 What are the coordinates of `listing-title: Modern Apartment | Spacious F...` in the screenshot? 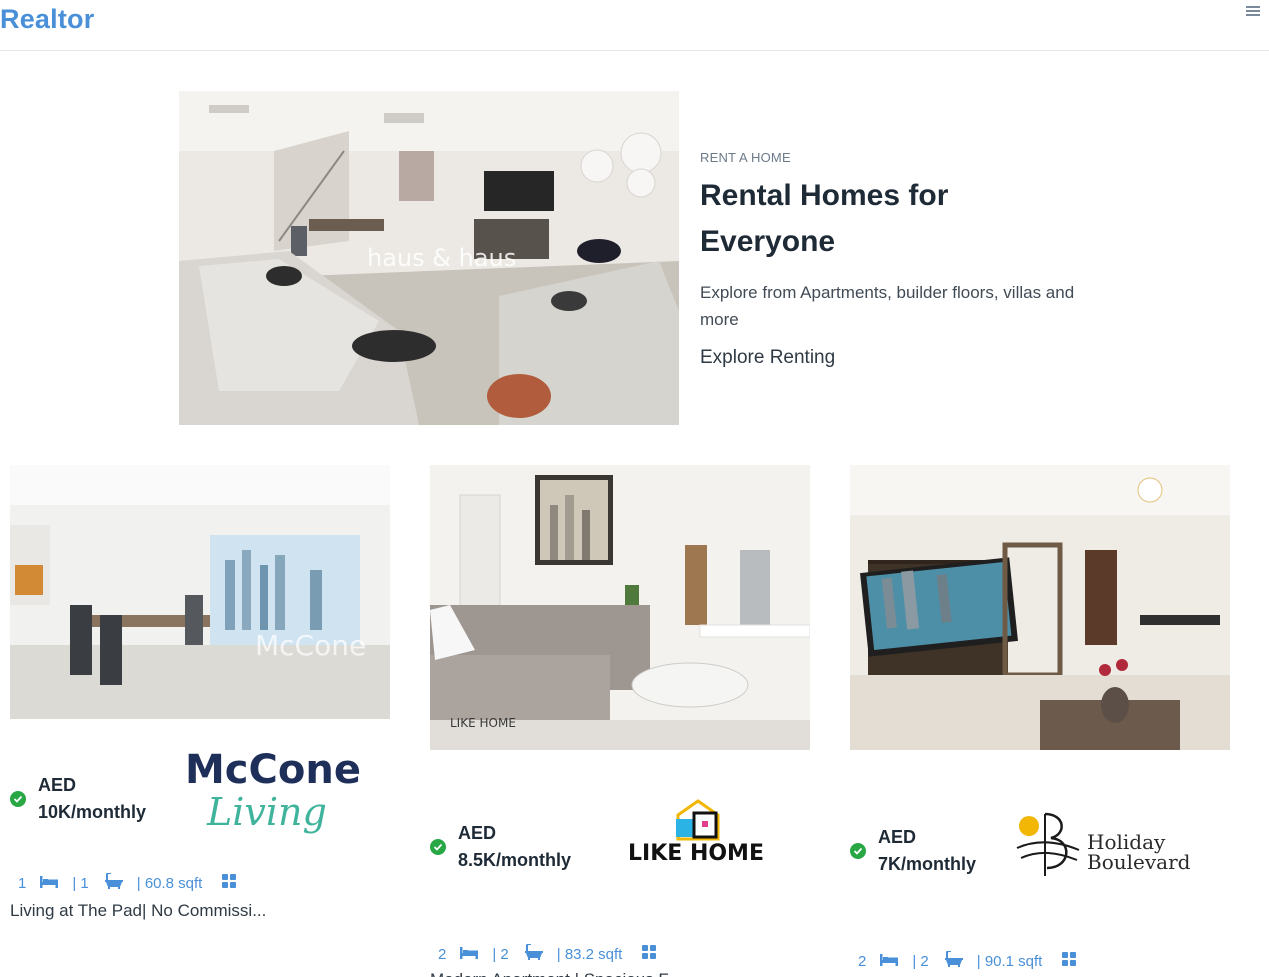 It's located at (575, 973).